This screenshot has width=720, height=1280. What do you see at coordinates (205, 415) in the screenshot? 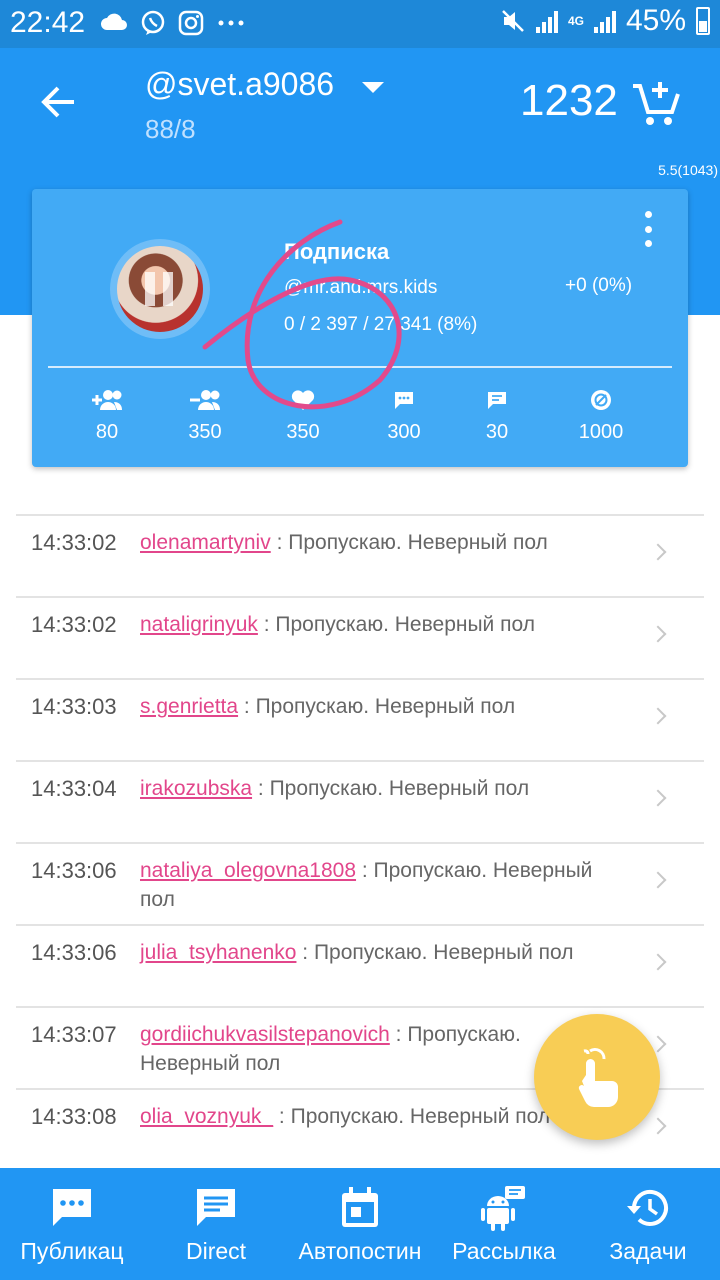
I see `stat-unfollow: 350` at bounding box center [205, 415].